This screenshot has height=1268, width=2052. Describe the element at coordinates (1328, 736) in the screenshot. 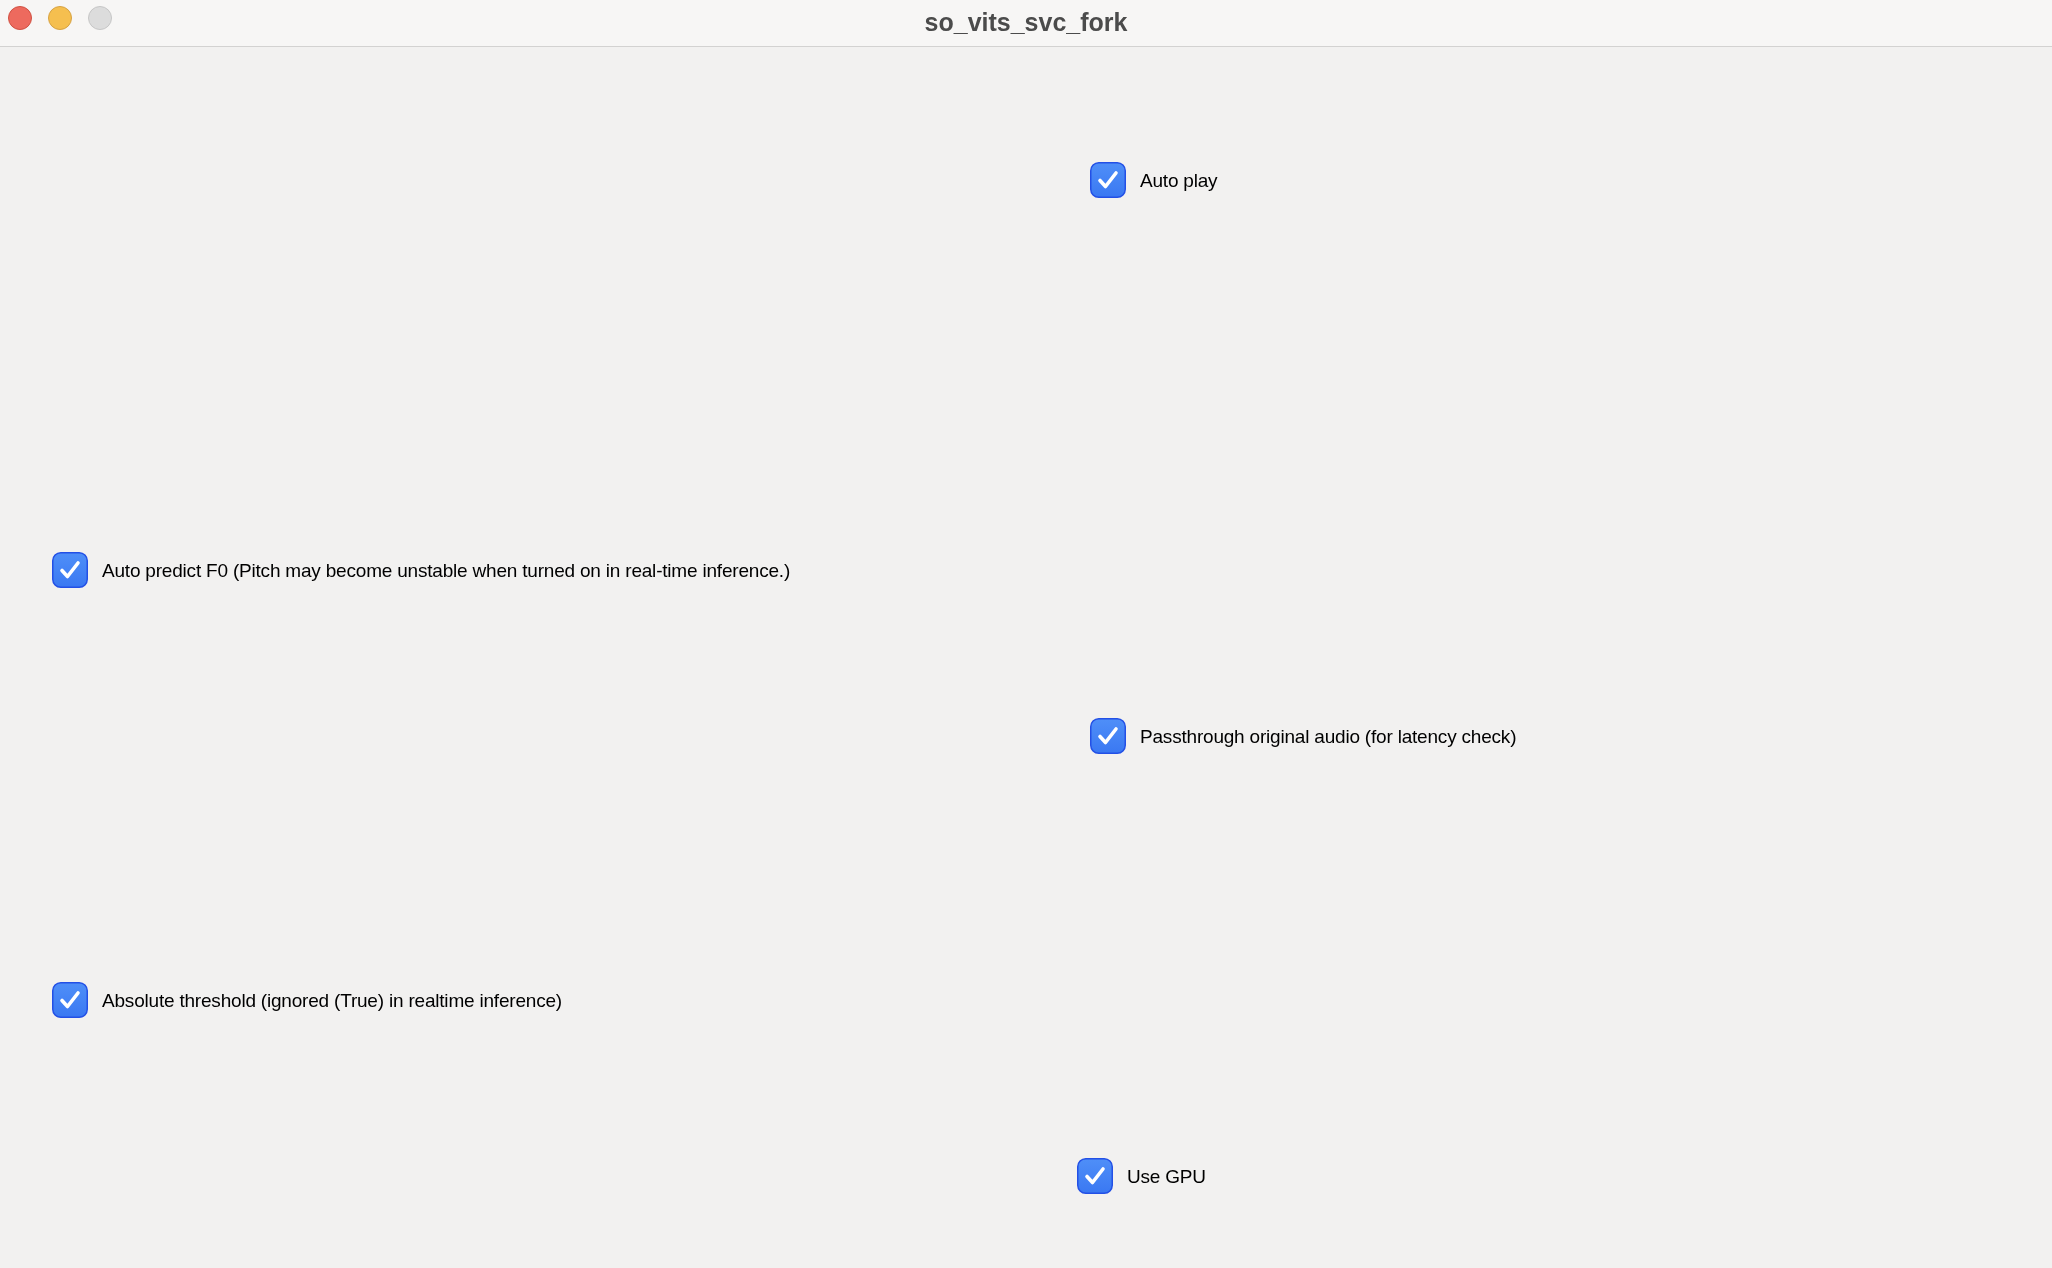

I see `checkbox-label: Passthrough original audio (for latency check)` at that location.